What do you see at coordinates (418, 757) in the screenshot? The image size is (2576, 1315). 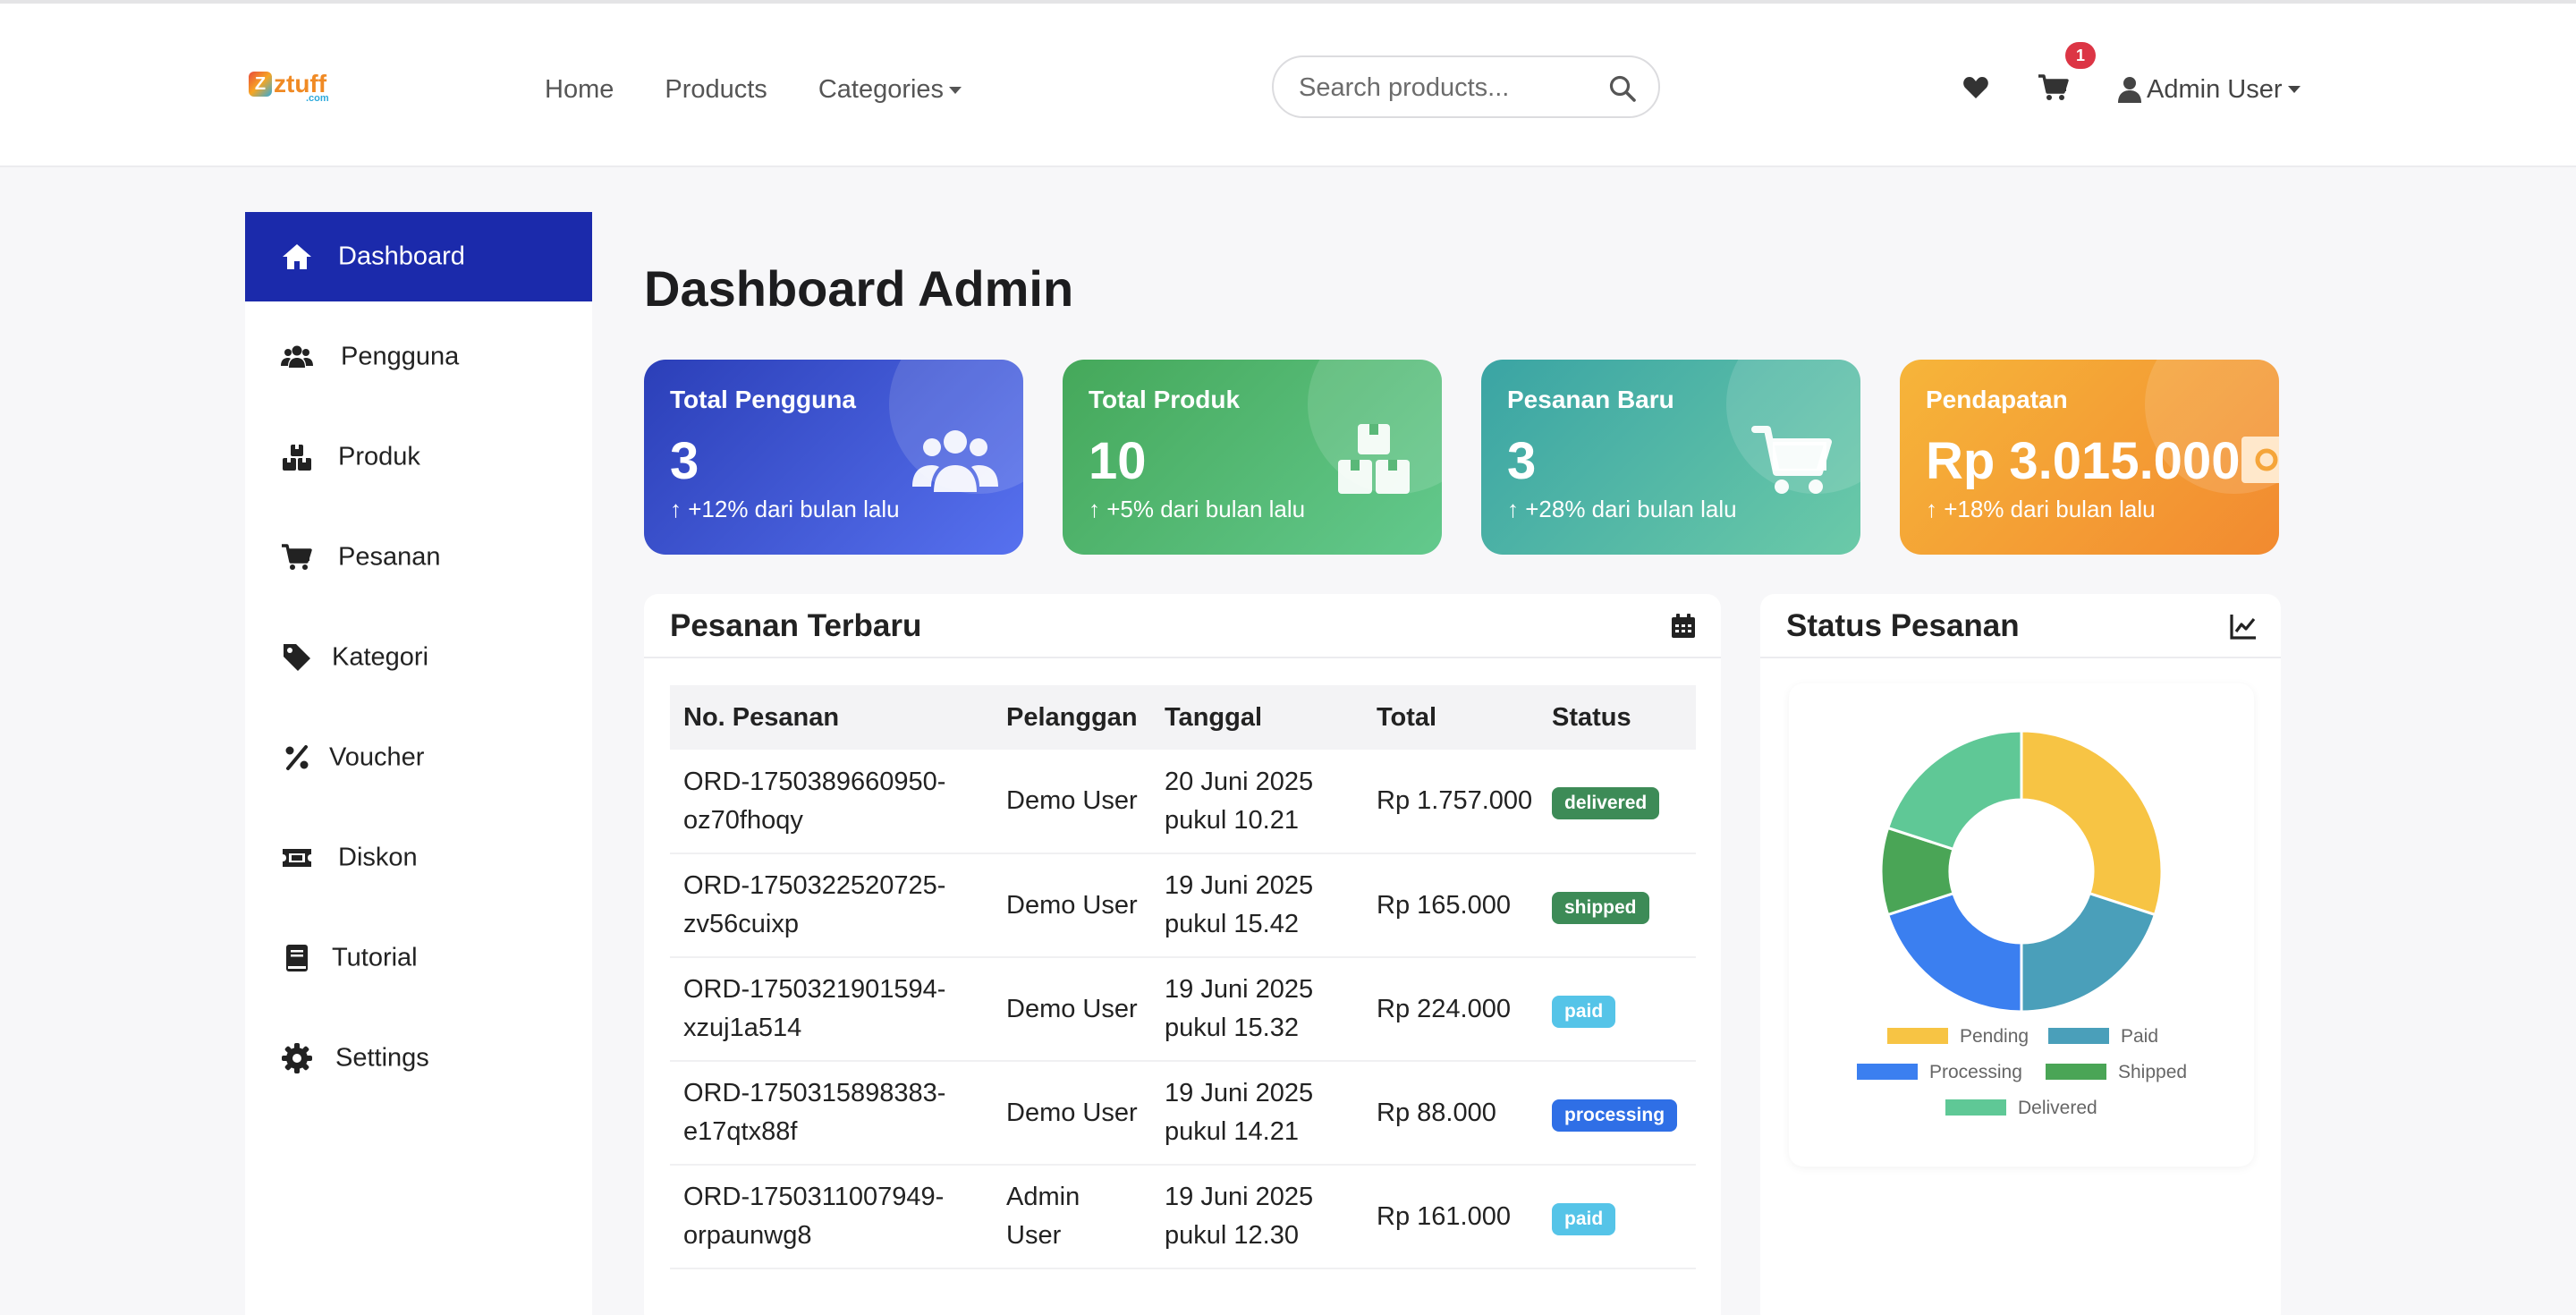 I see `sidebar-item-voucher: Voucher` at bounding box center [418, 757].